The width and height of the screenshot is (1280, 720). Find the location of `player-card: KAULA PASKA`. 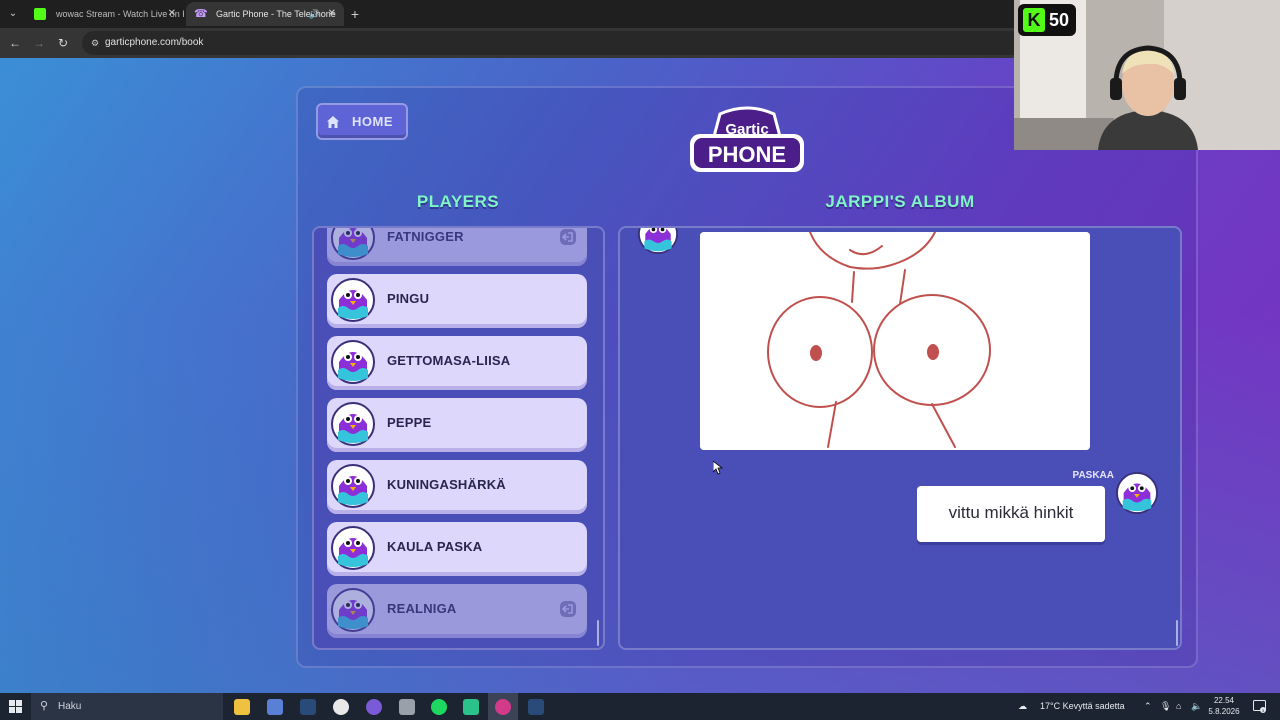

player-card: KAULA PASKA is located at coordinates (457, 549).